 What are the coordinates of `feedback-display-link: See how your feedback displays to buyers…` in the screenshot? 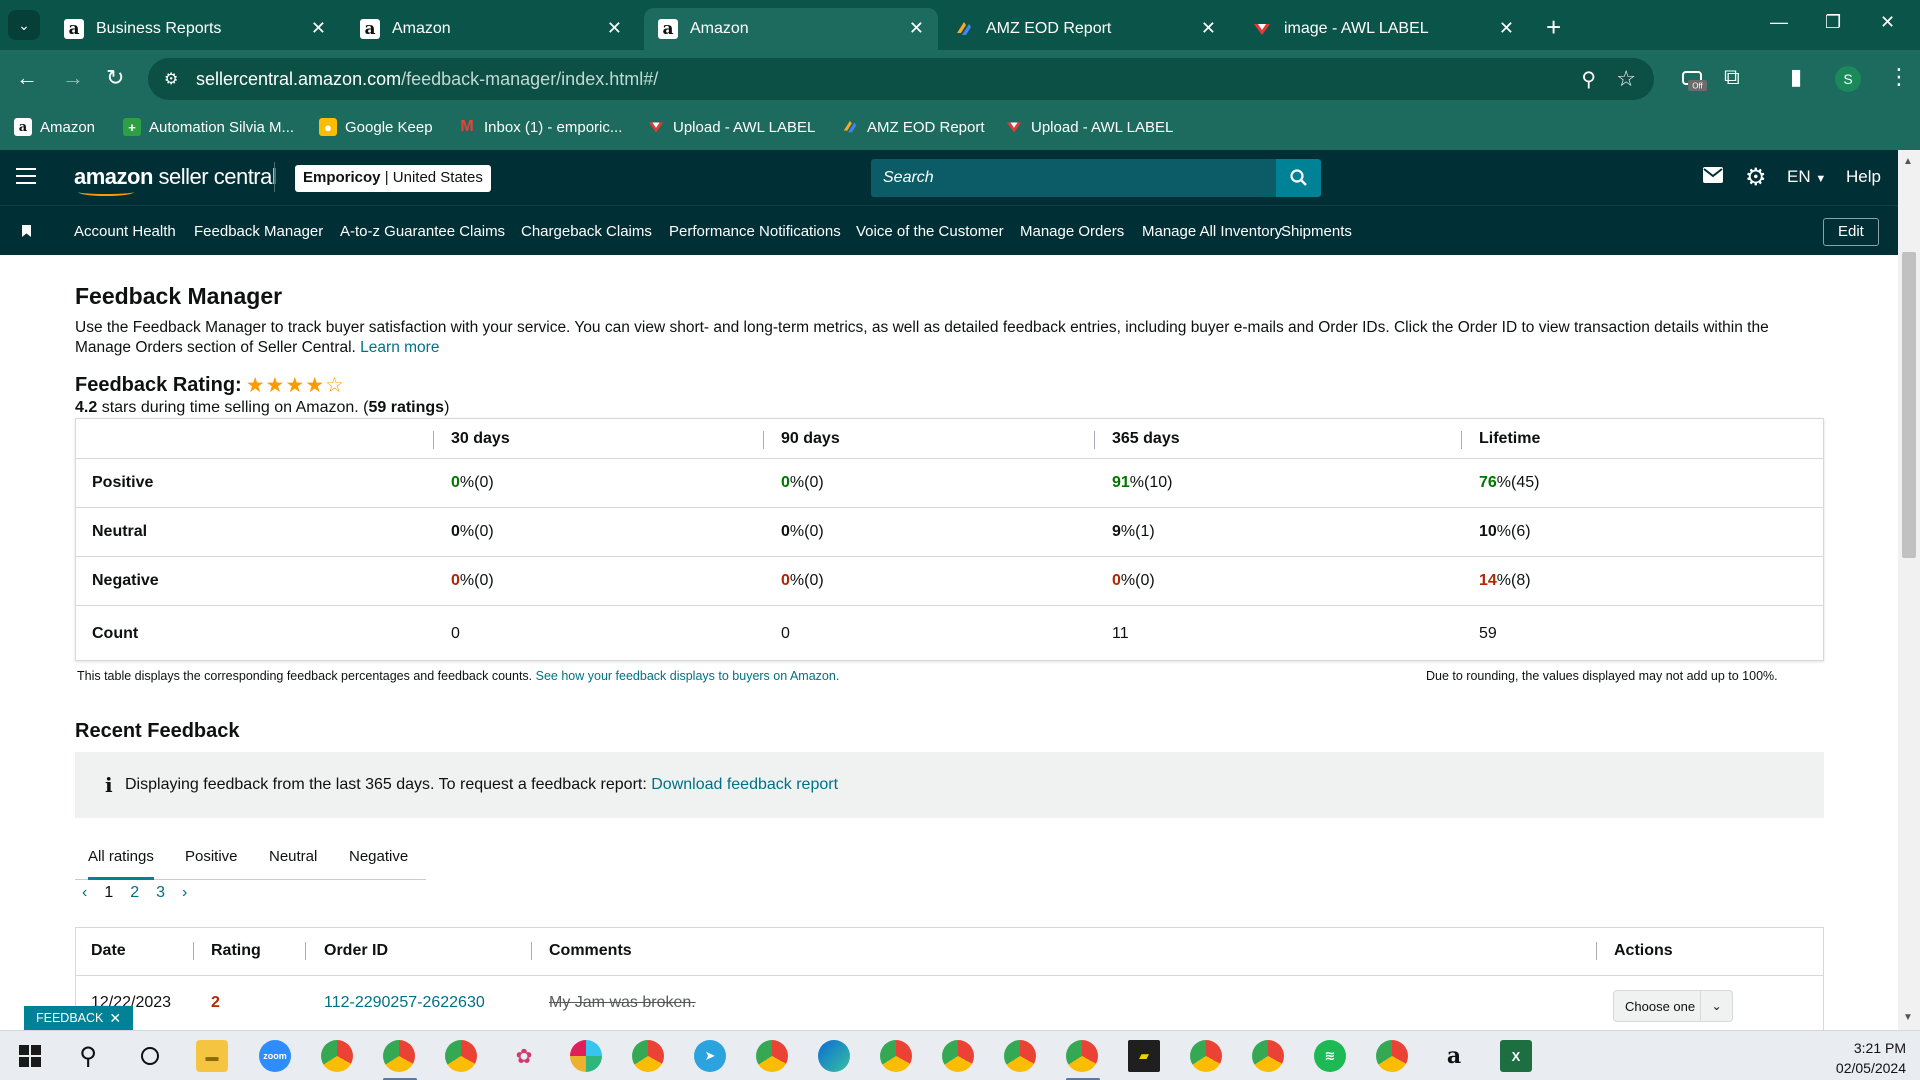 It's located at (688, 676).